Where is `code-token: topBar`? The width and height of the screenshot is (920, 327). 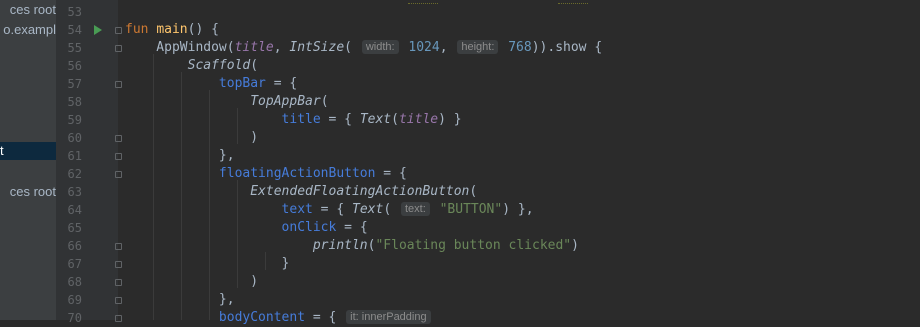 code-token: topBar is located at coordinates (242, 83).